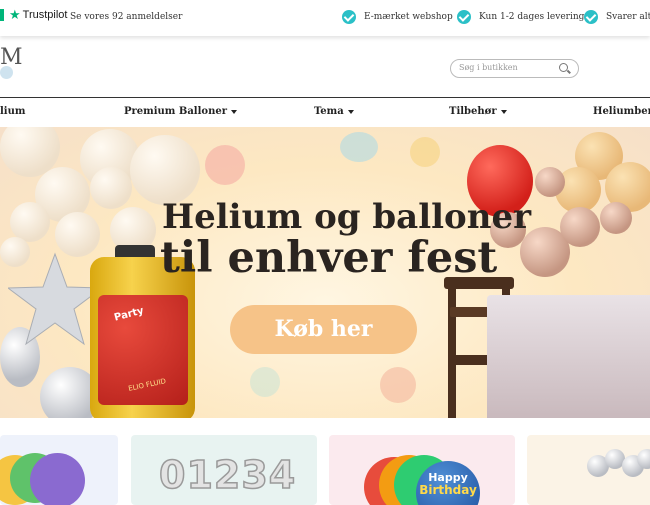 This screenshot has height=505, width=650. What do you see at coordinates (346, 217) in the screenshot?
I see `hero-title-line1: Helium og balloner` at bounding box center [346, 217].